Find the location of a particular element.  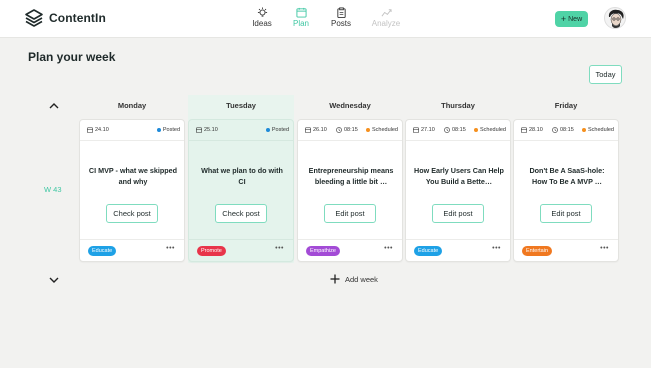

card-header: 28.10 08:15 Scheduled is located at coordinates (566, 130).